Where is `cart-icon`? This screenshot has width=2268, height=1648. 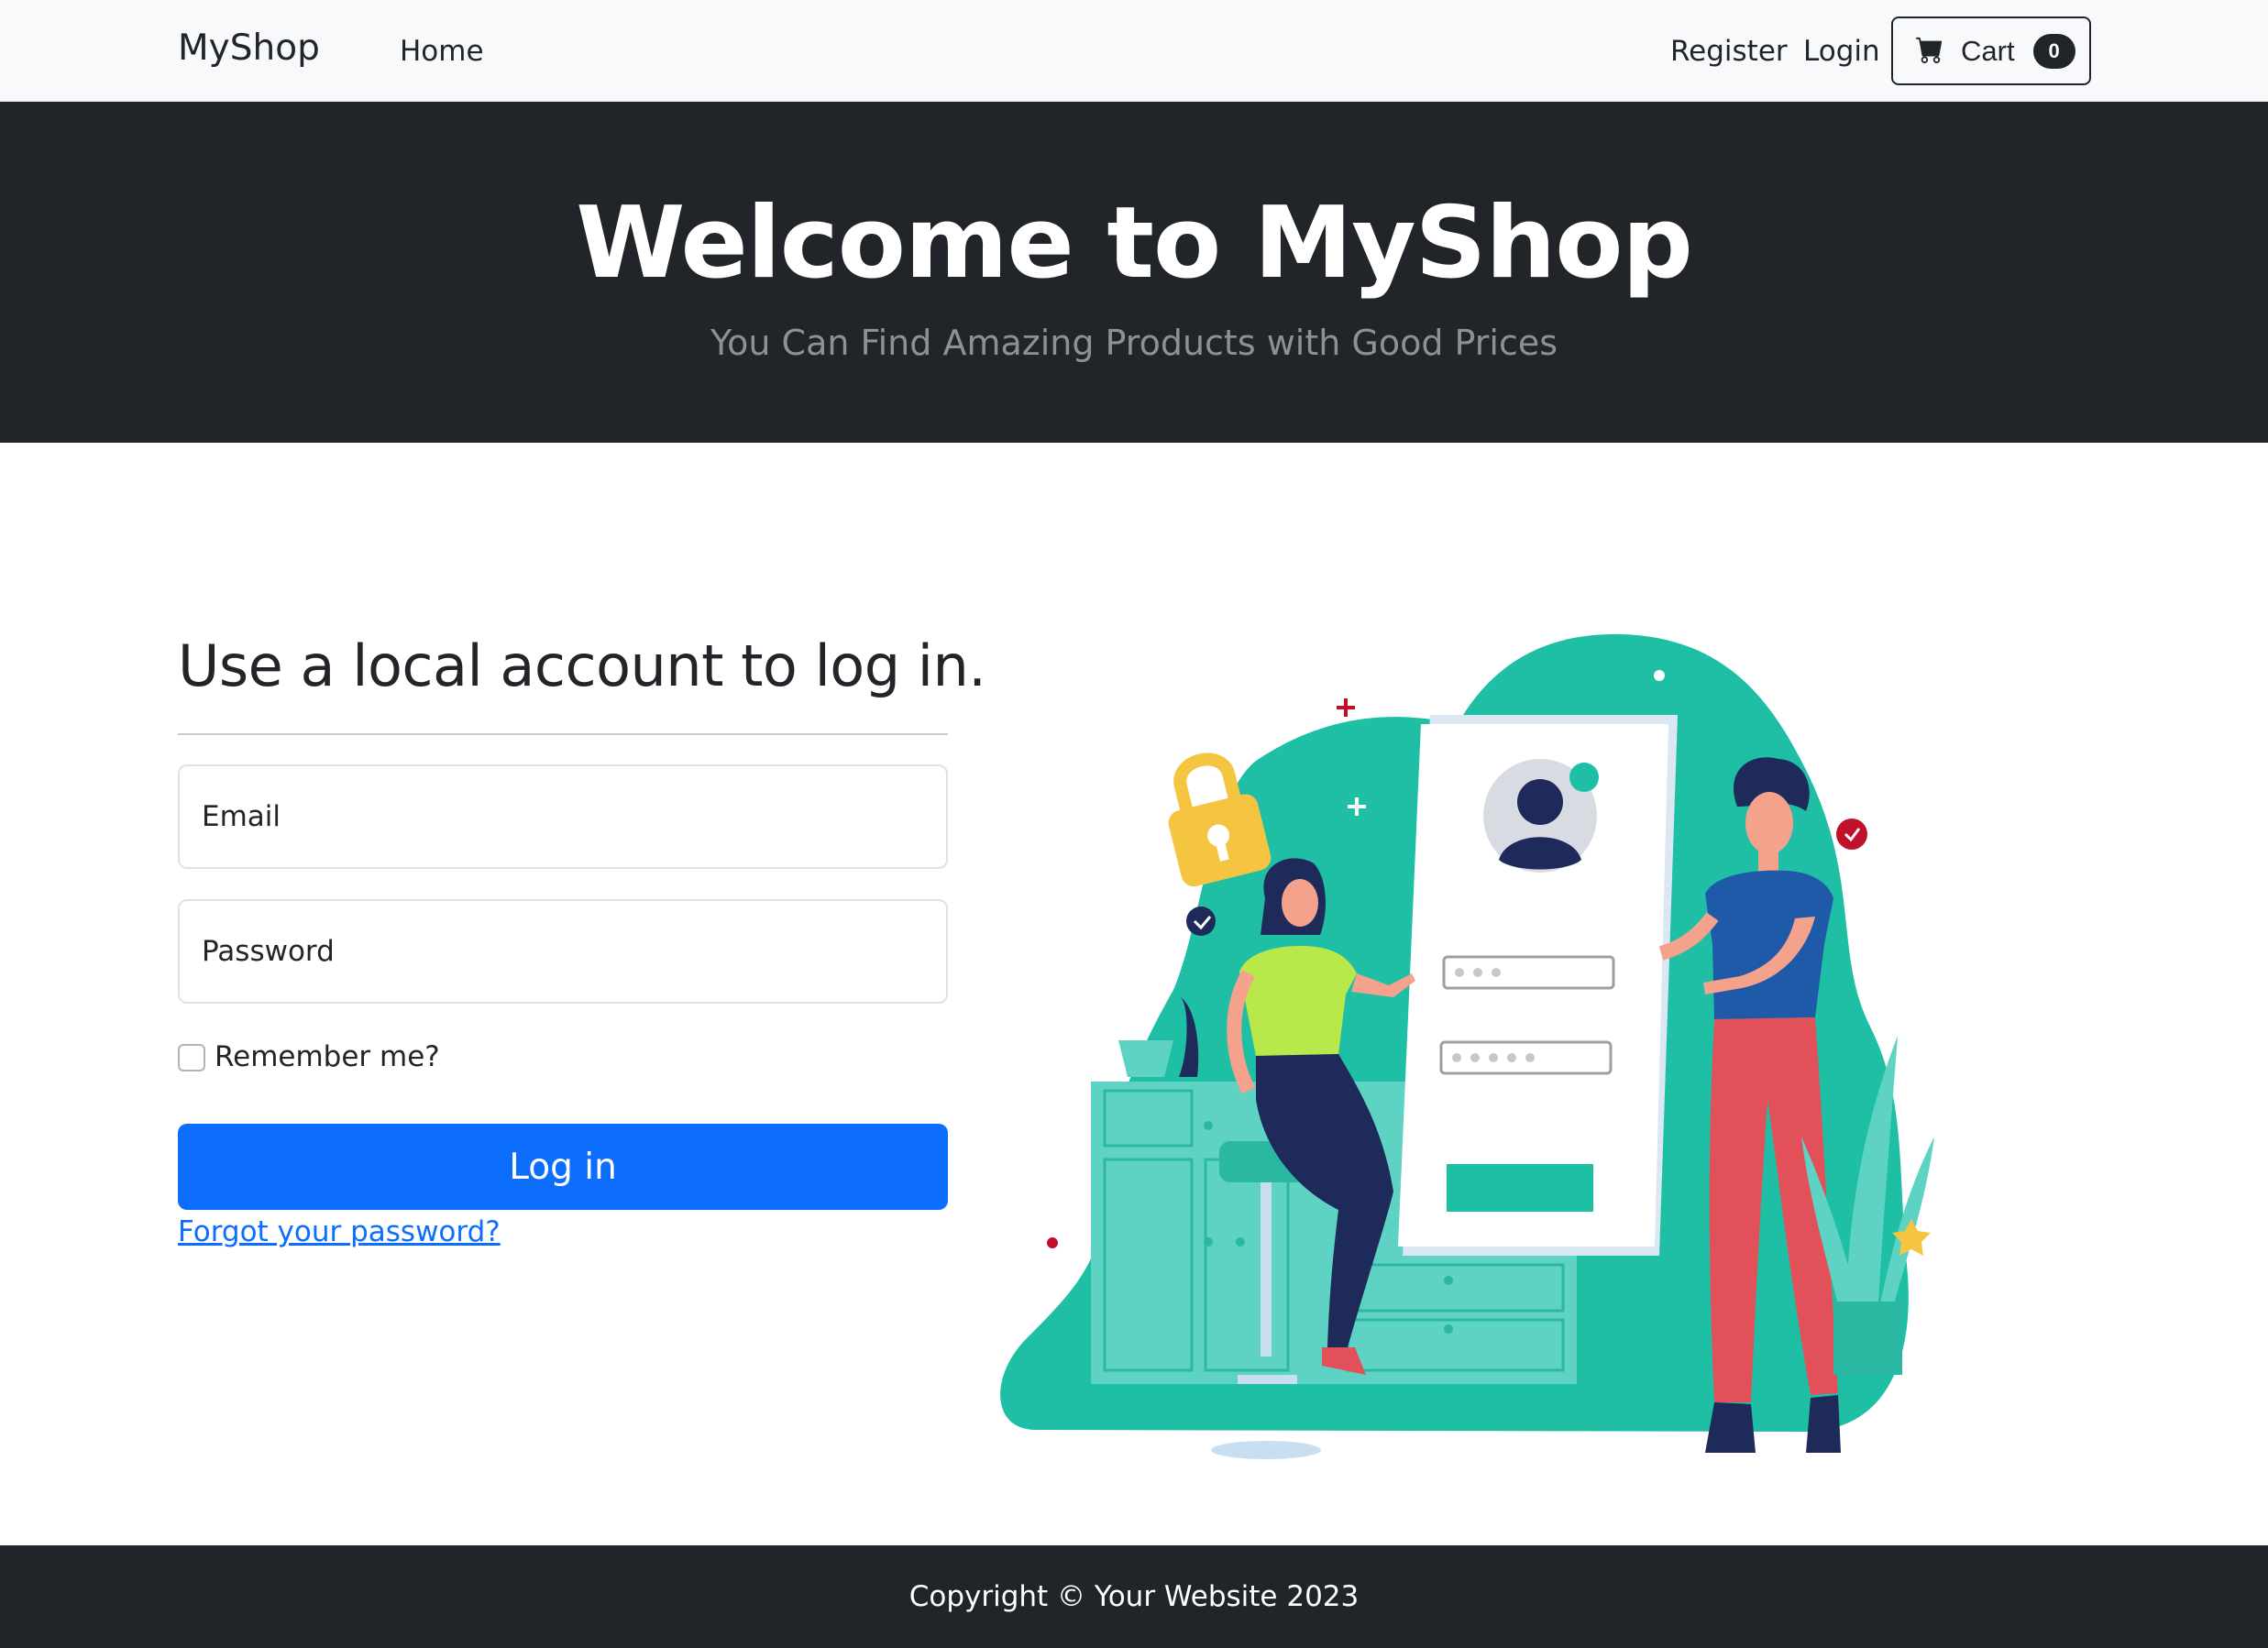 cart-icon is located at coordinates (1930, 51).